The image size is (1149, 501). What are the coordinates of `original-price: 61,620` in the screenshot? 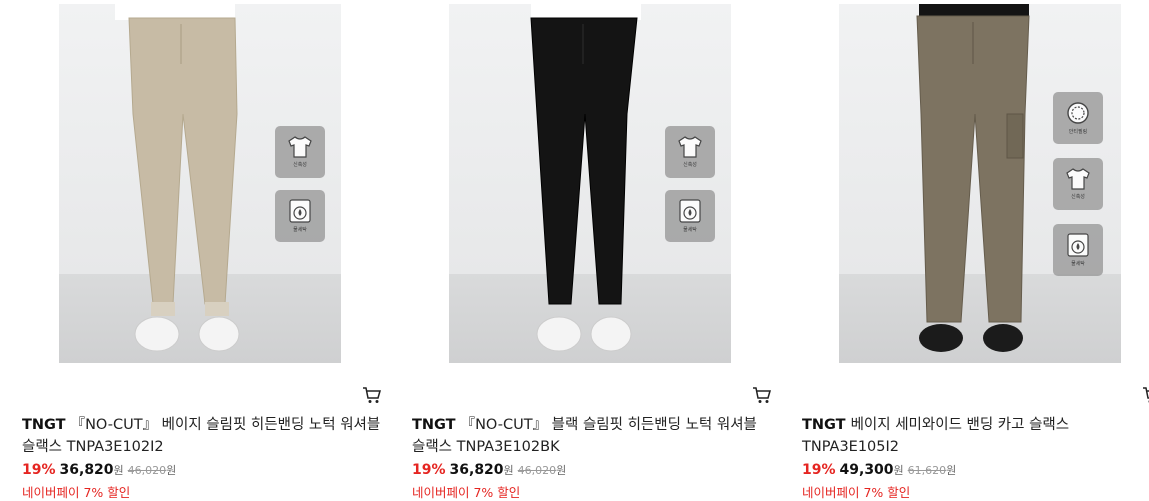 It's located at (927, 470).